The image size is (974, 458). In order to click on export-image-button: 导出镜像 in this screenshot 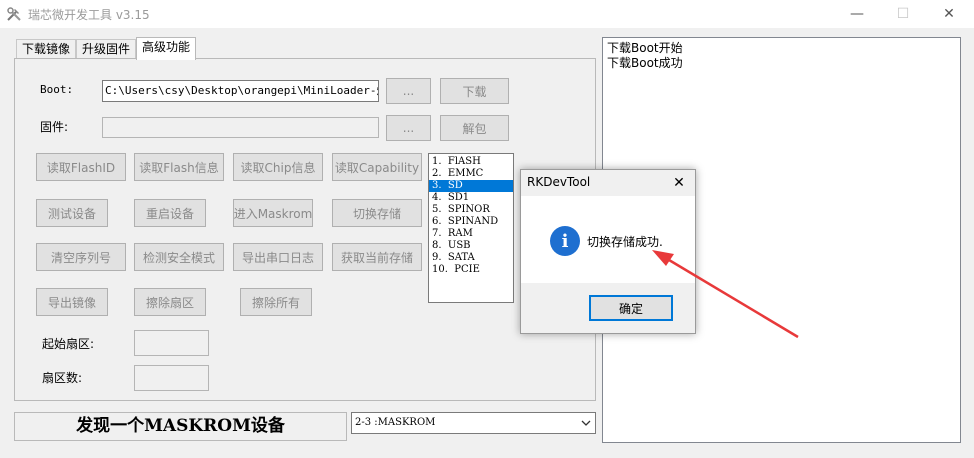, I will do `click(72, 302)`.